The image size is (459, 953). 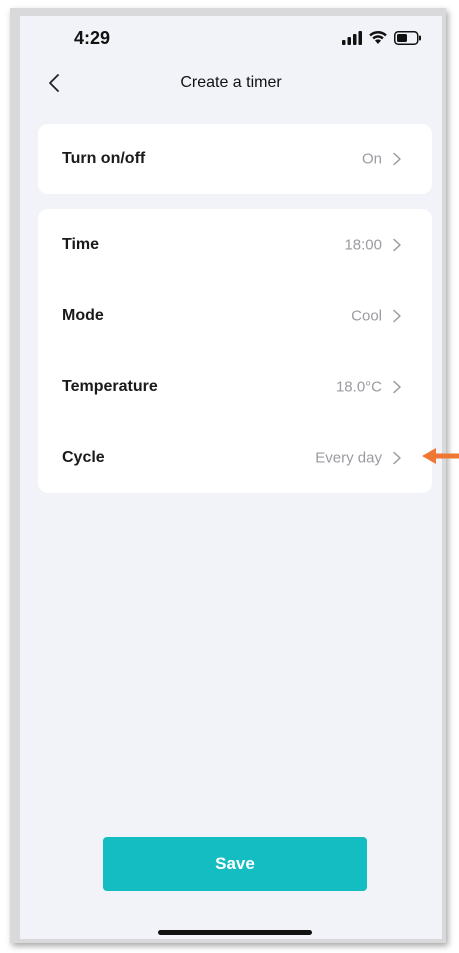 I want to click on wifi-icon, so click(x=378, y=37).